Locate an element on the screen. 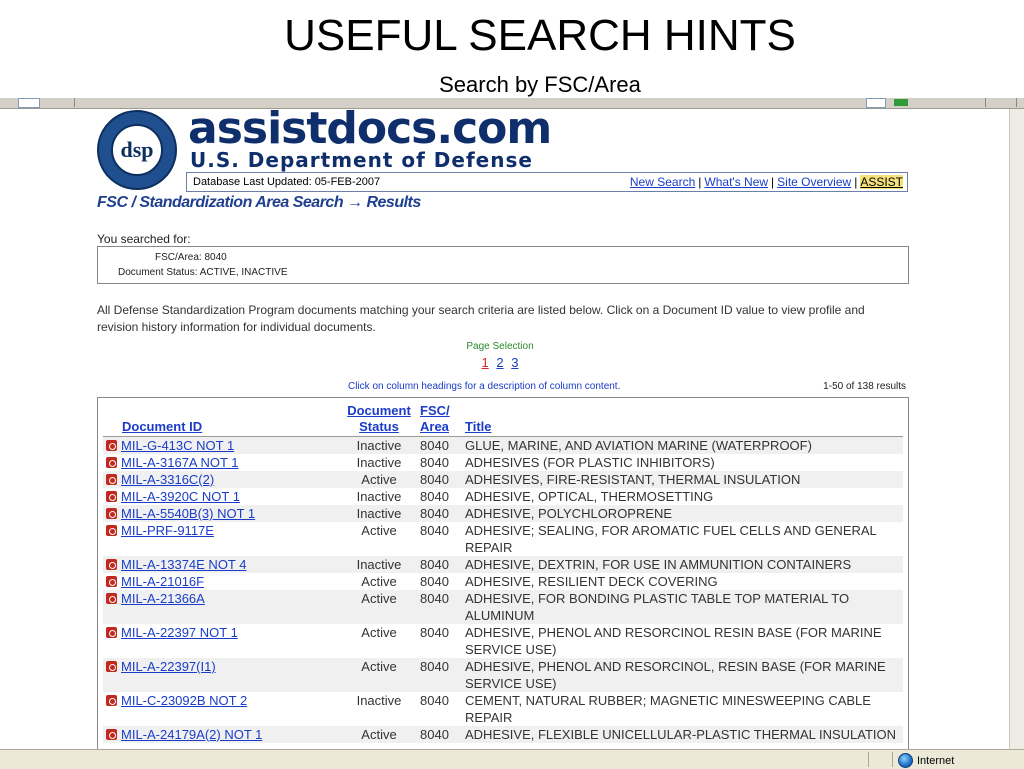 The height and width of the screenshot is (769, 1024). document-id-link: MIL-A-3167A NOT 1 is located at coordinates (180, 462).